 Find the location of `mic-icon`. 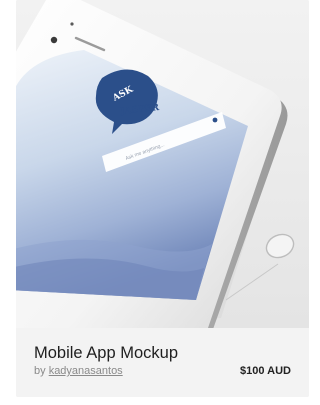

mic-icon is located at coordinates (215, 120).